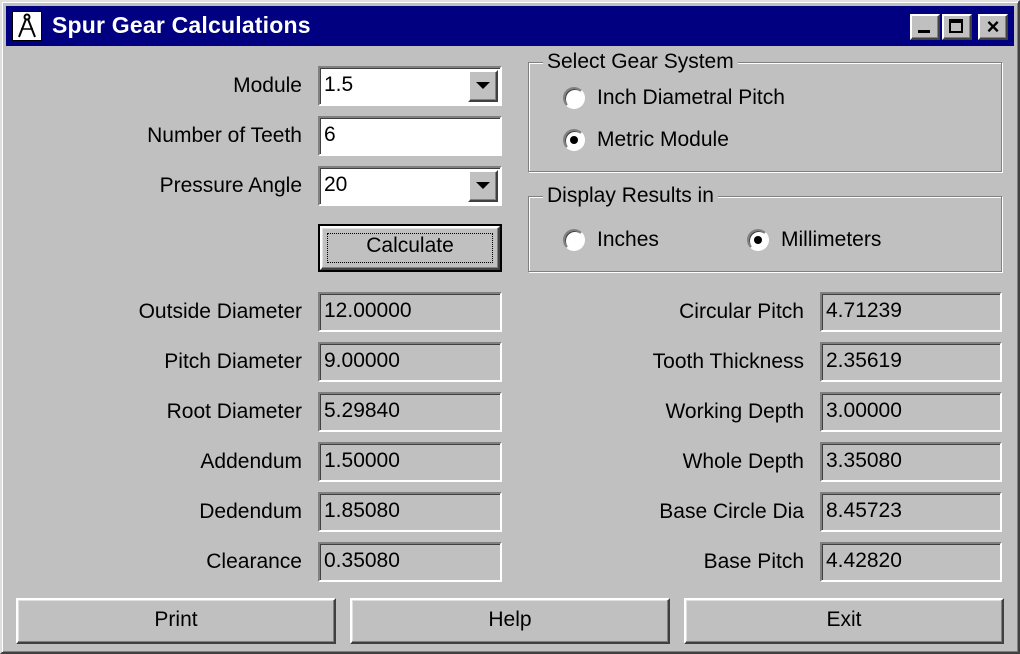 The width and height of the screenshot is (1020, 654). Describe the element at coordinates (410, 512) in the screenshot. I see `dedendum-output: 1.85080` at that location.